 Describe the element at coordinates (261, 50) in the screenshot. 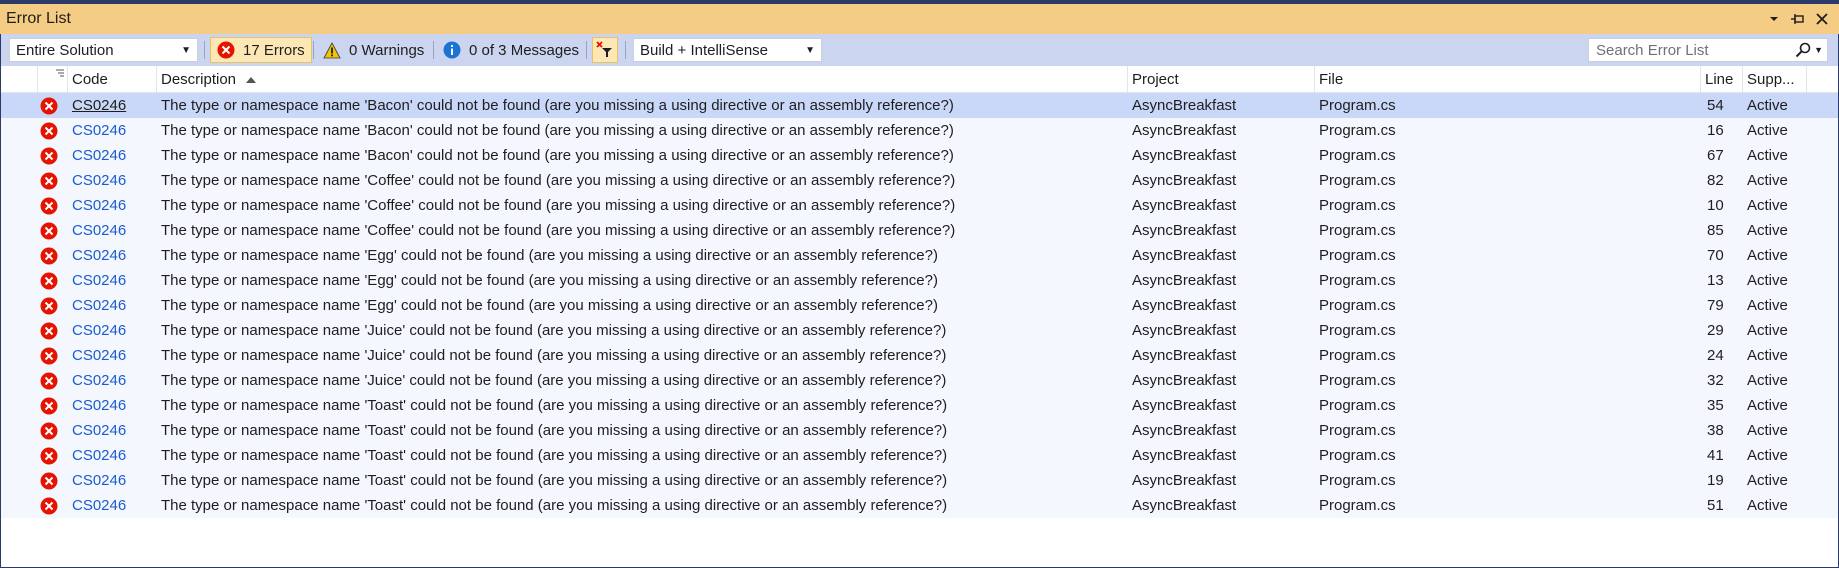

I see `errors-filter-button: 17 Errors` at that location.